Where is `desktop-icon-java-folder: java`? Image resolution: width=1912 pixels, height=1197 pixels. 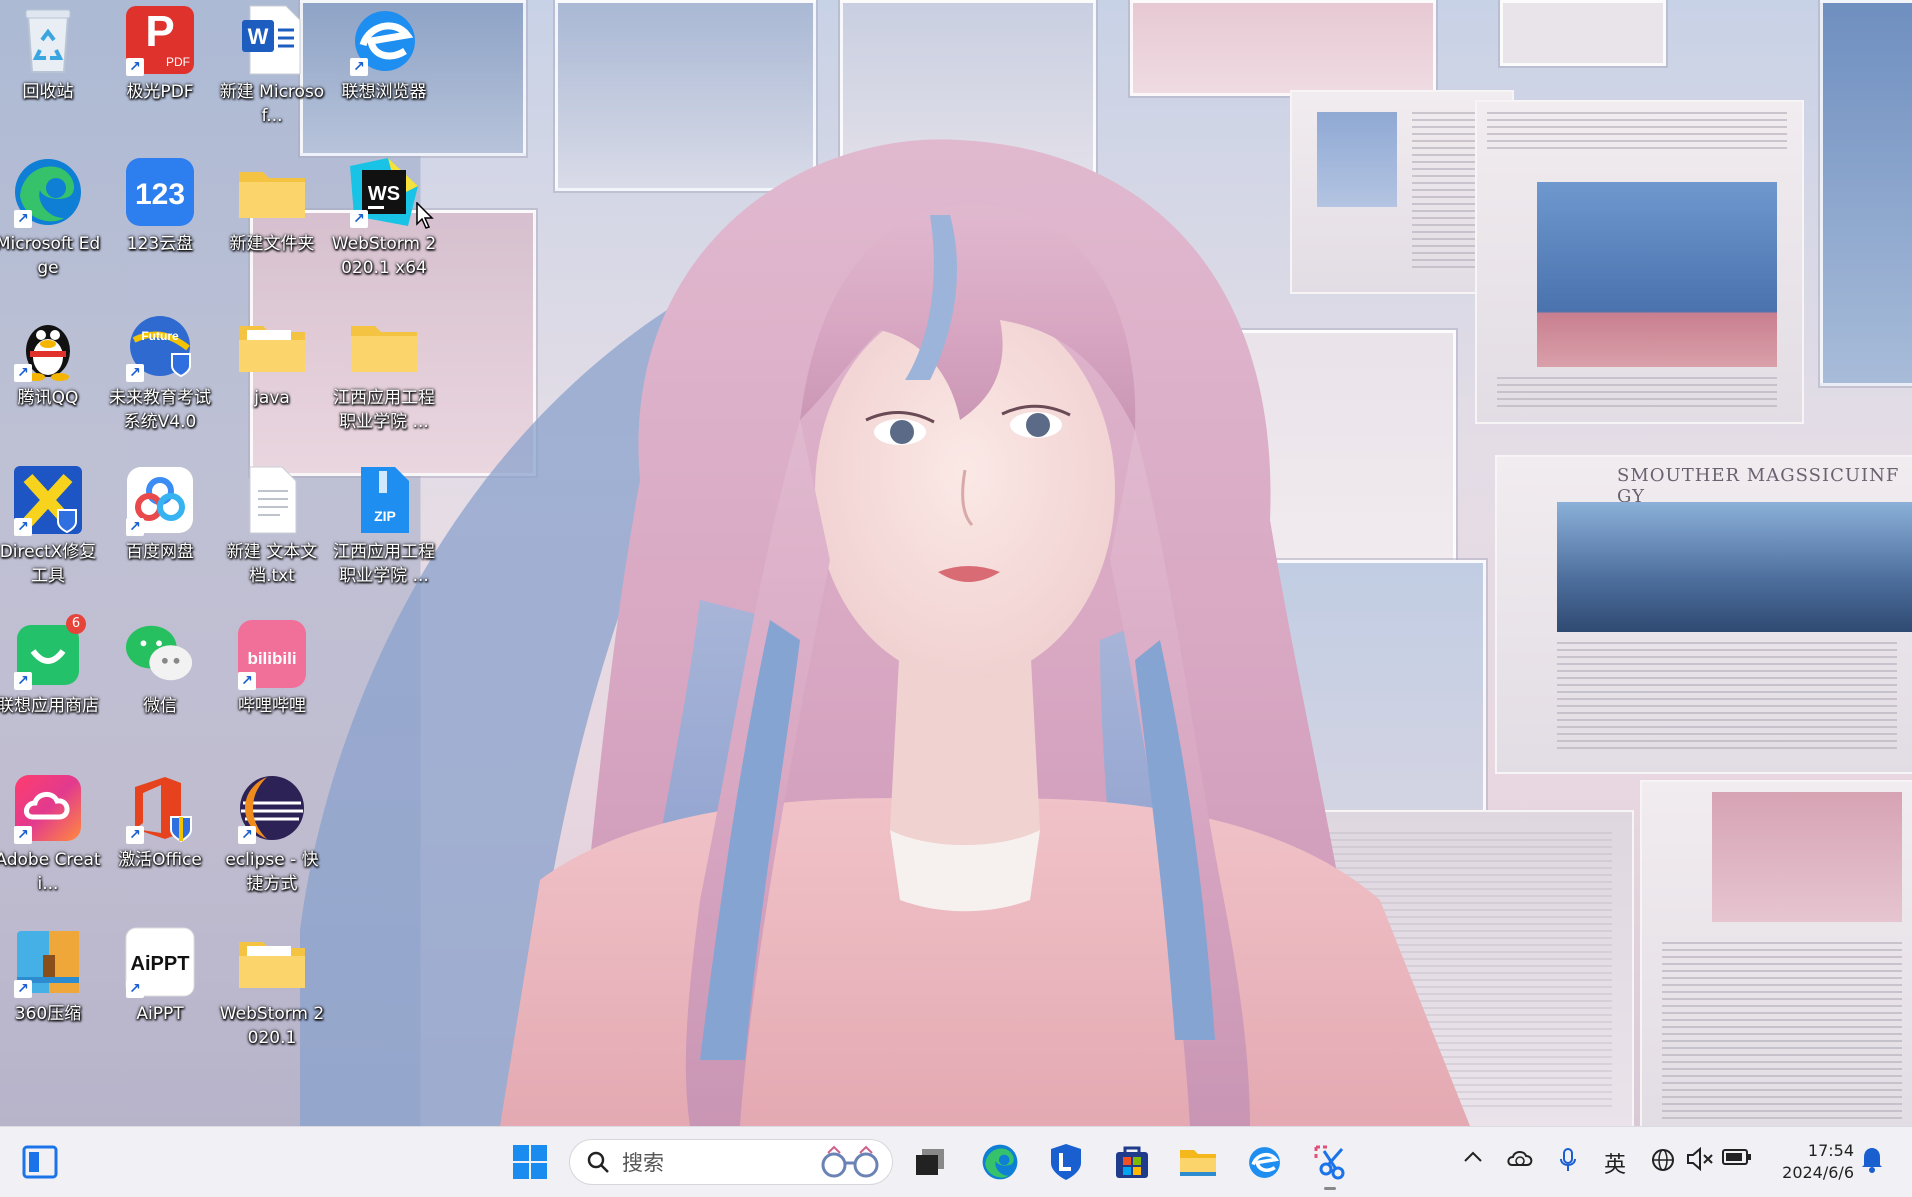
desktop-icon-java-folder: java is located at coordinates (272, 360).